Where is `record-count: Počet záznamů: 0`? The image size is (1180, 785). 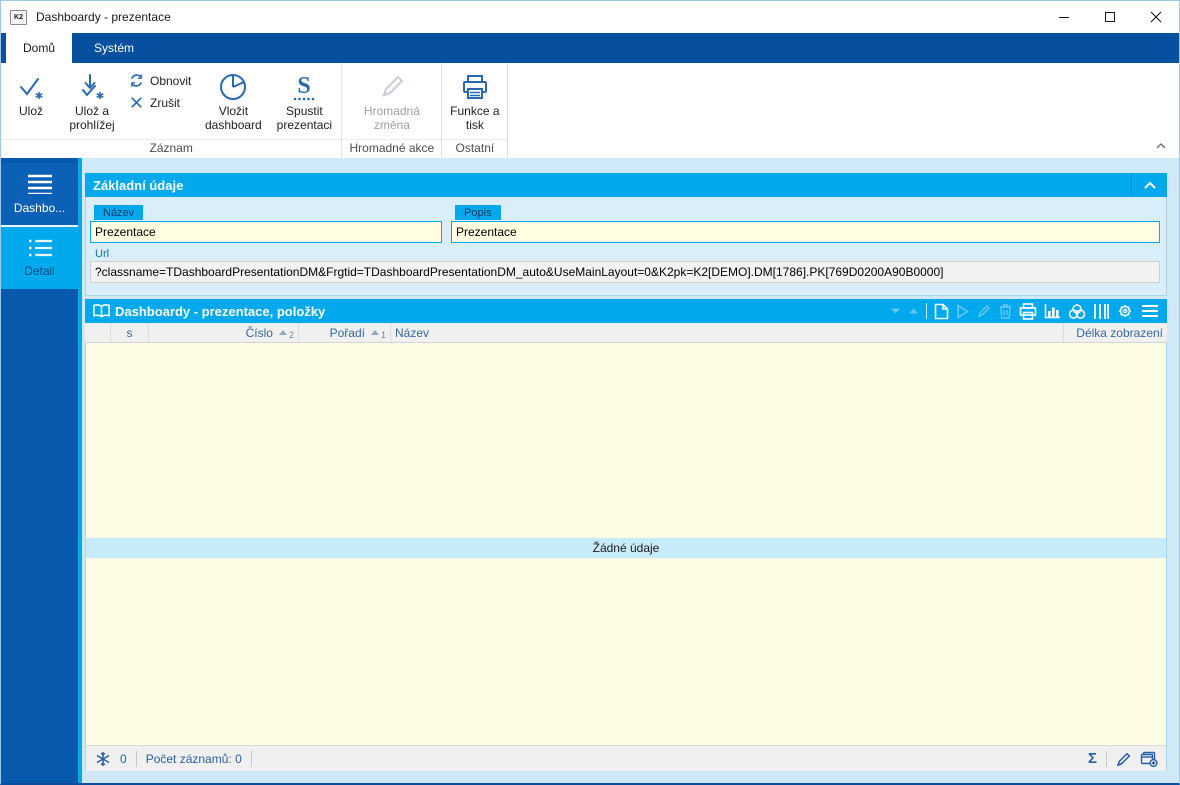 record-count: Počet záznamů: 0 is located at coordinates (193, 758).